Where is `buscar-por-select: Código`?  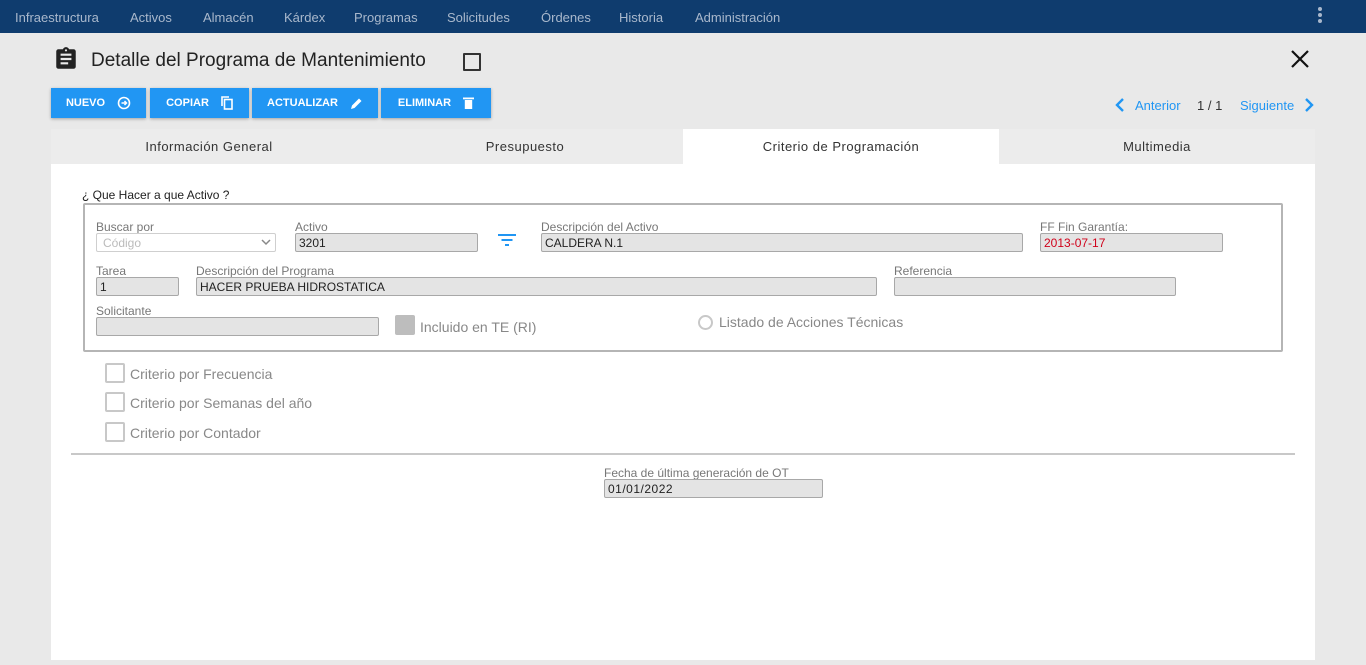
buscar-por-select: Código is located at coordinates (186, 242).